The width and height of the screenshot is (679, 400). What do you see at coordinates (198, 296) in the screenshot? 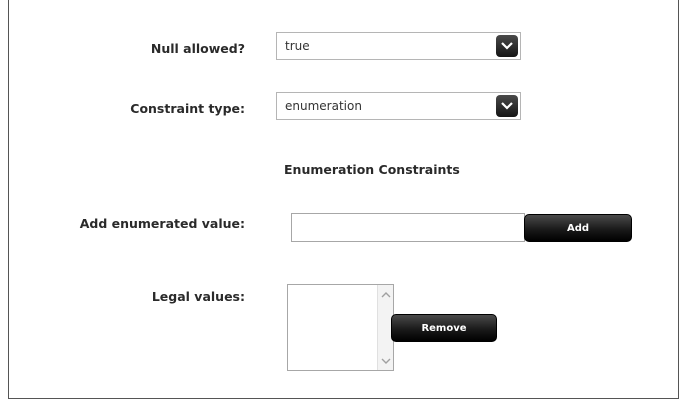
I see `legal-values-label: Legal values:` at bounding box center [198, 296].